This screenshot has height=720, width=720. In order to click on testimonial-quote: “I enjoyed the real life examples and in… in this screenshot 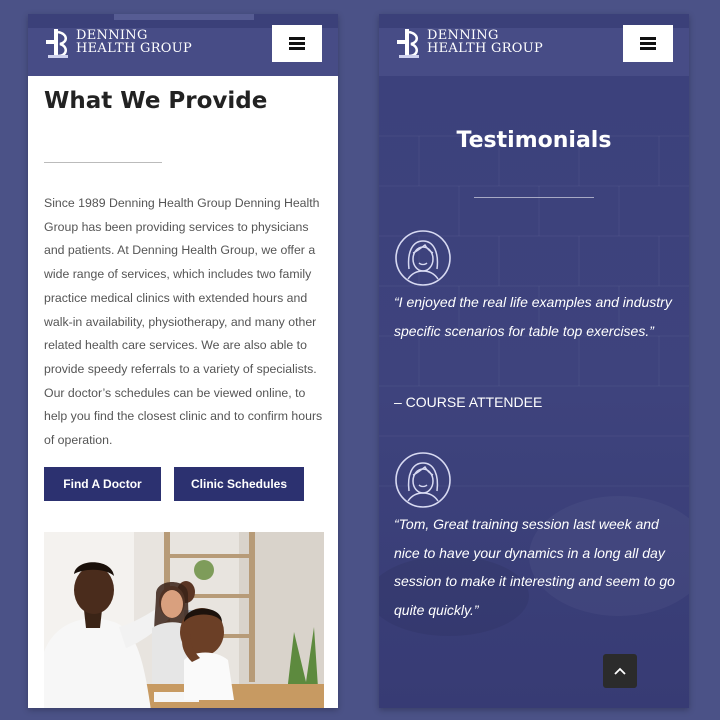, I will do `click(533, 316)`.